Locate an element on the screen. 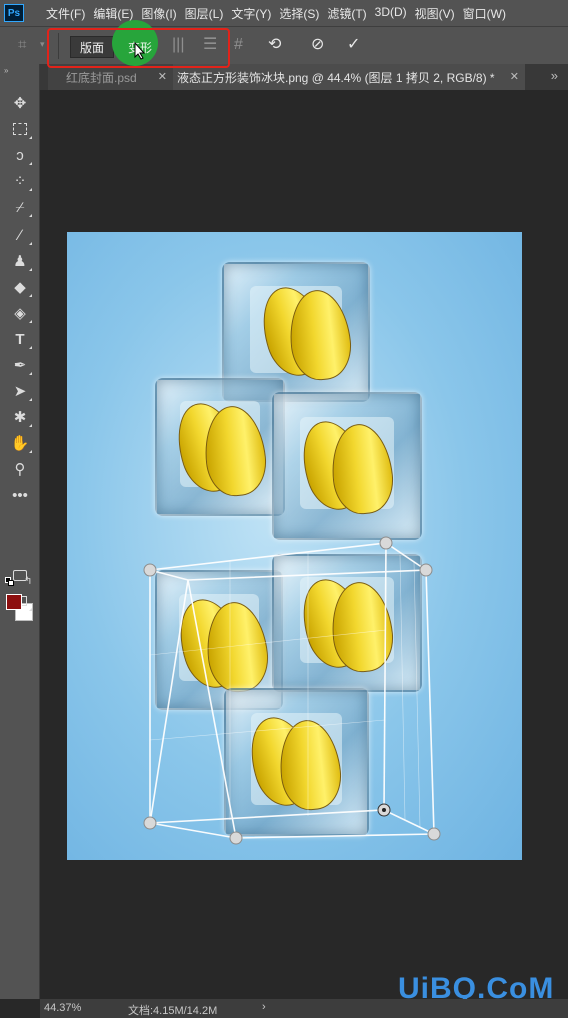  brush-icon: ∕ is located at coordinates (20, 235).